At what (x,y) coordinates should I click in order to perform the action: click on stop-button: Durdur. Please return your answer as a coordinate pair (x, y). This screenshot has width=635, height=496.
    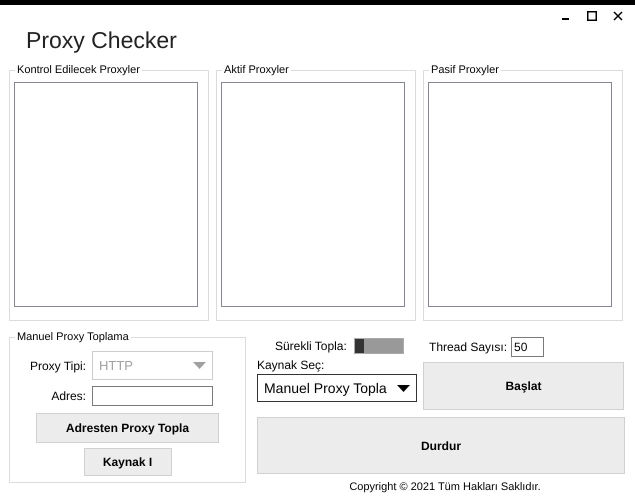
    Looking at the image, I should click on (441, 445).